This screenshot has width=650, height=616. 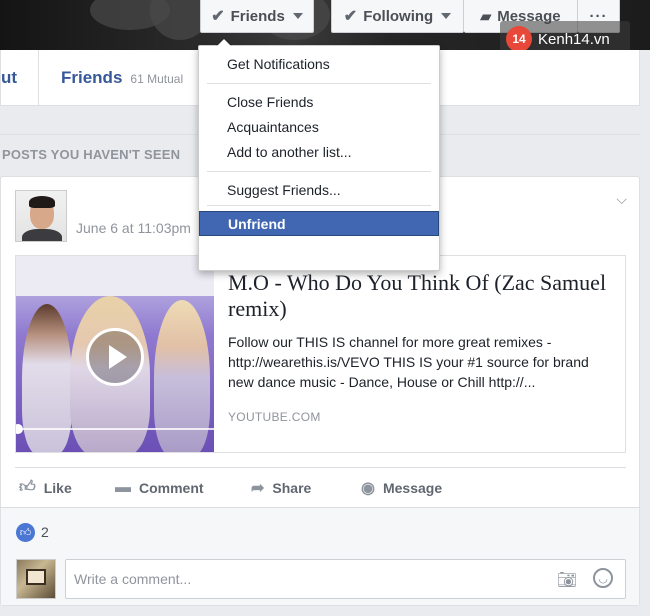 I want to click on send-message-button: ◉ Message, so click(x=417, y=488).